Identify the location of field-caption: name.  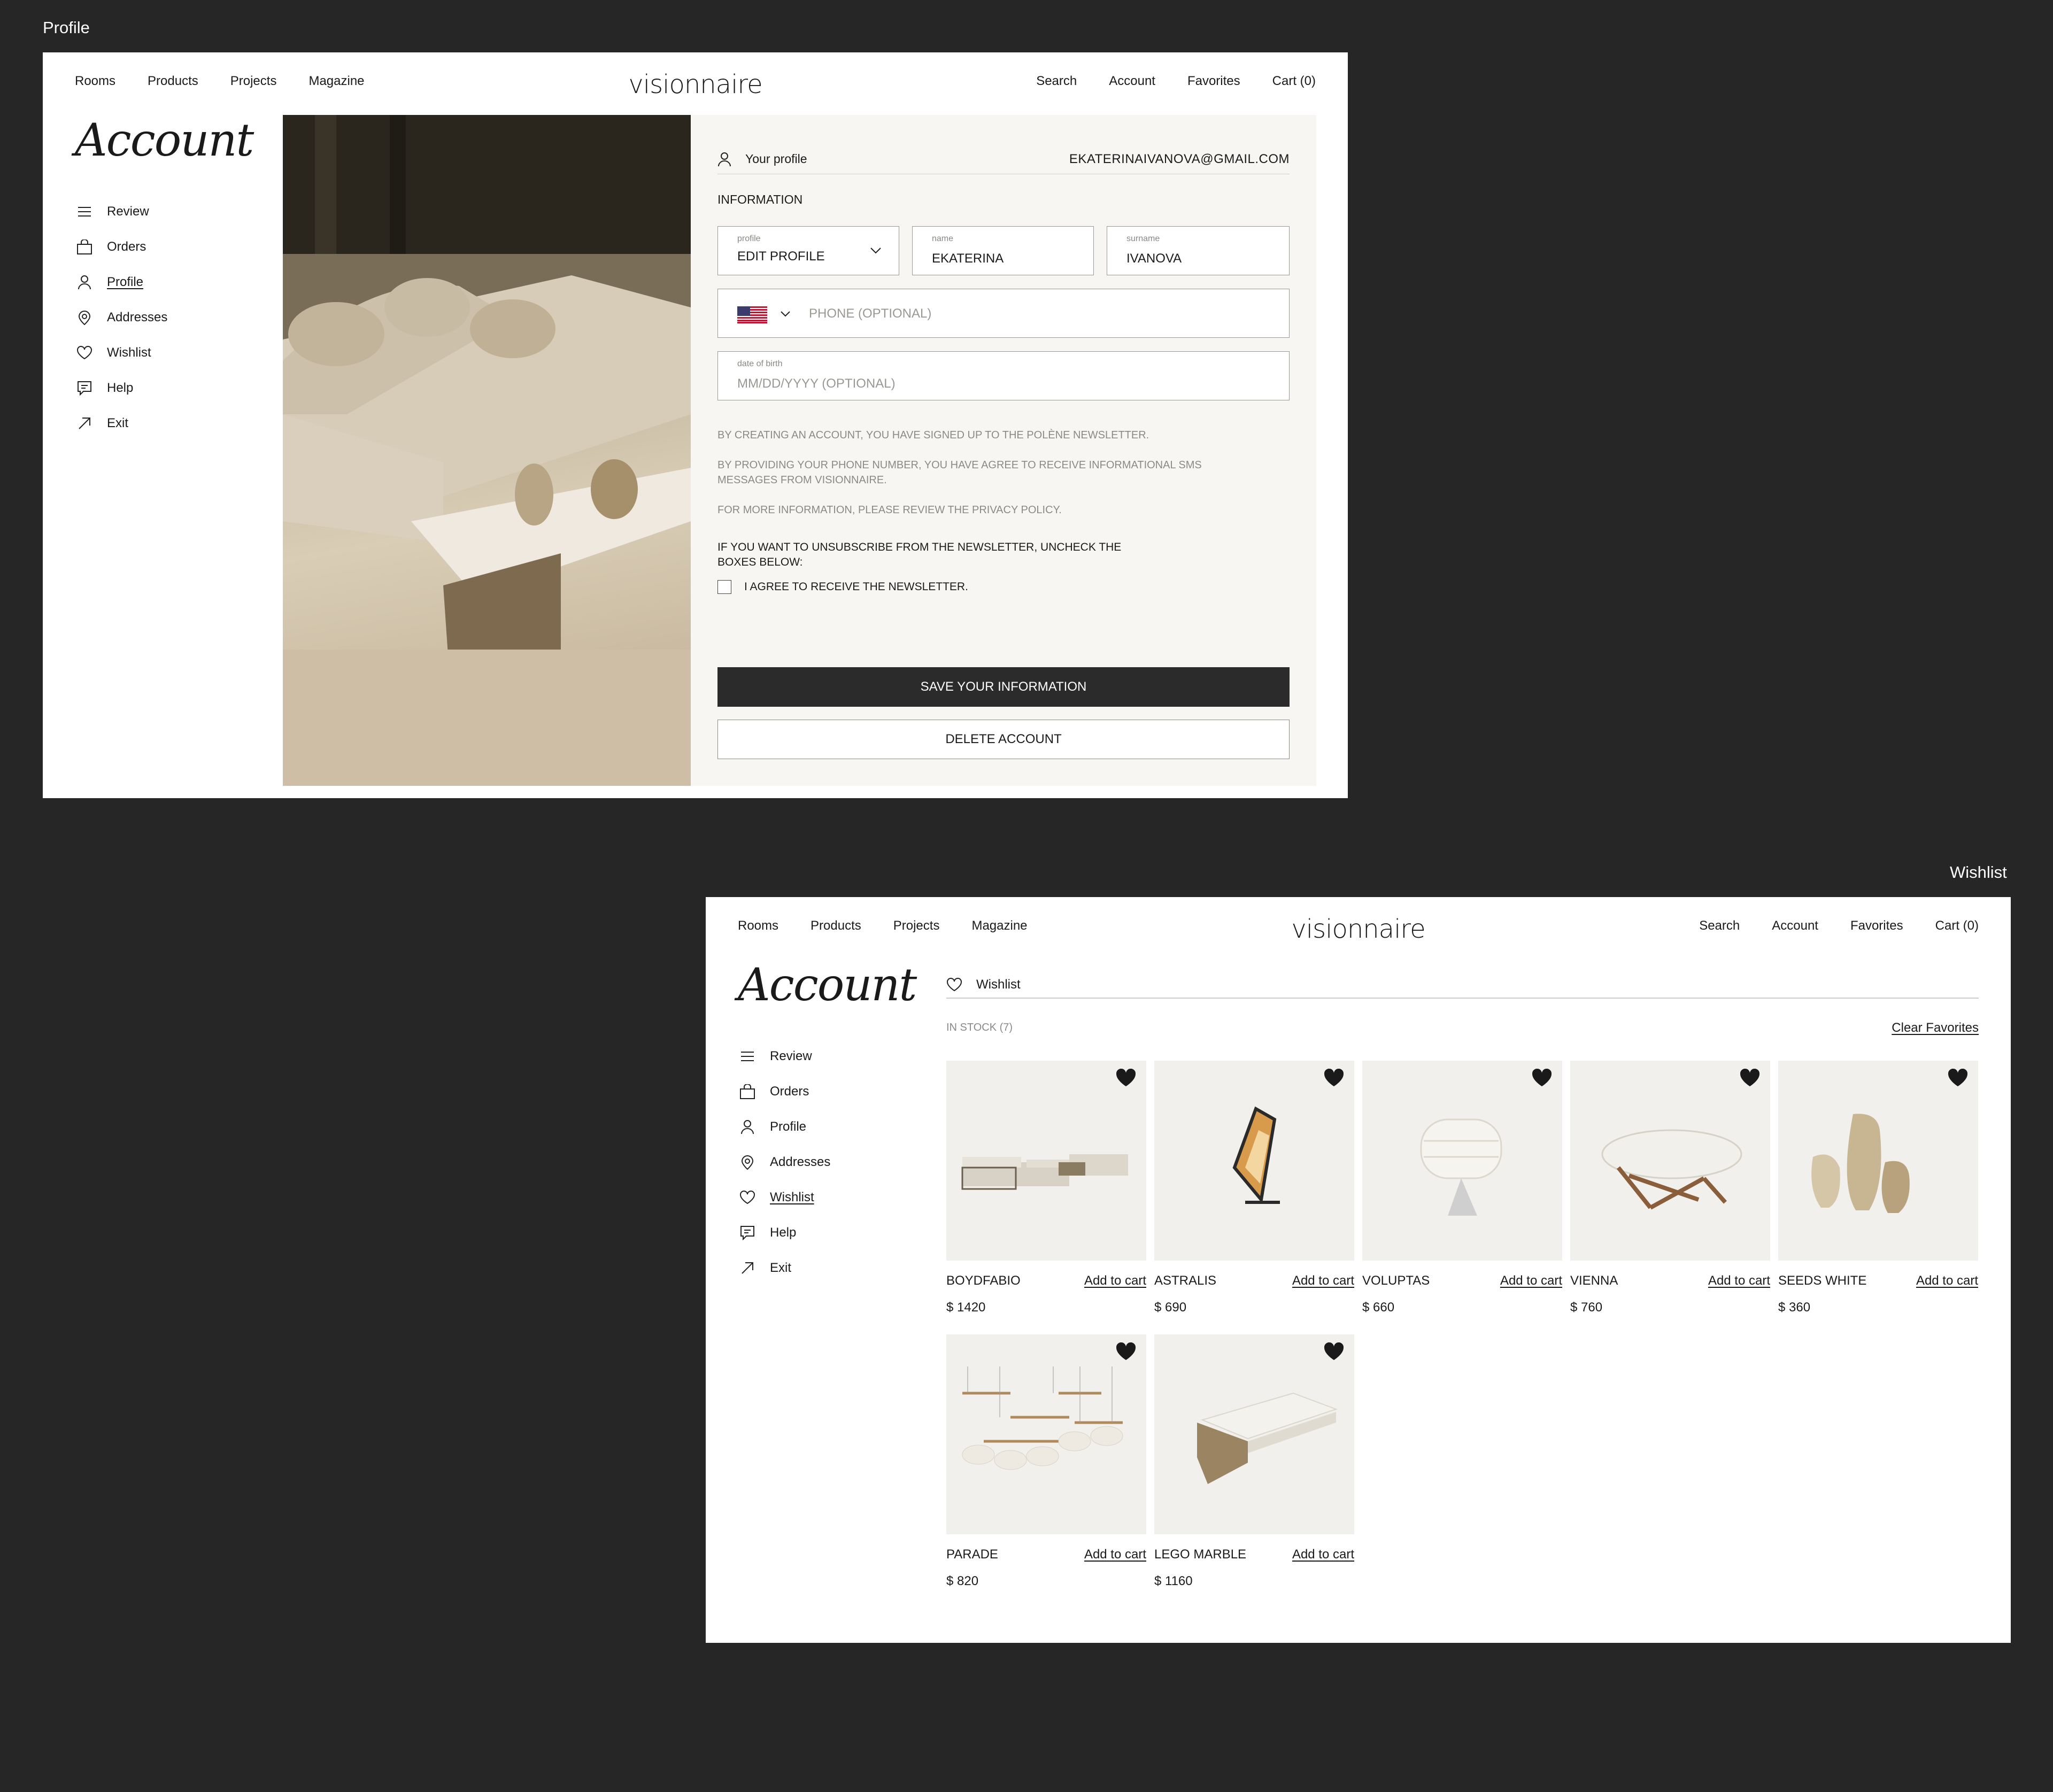
(943, 238).